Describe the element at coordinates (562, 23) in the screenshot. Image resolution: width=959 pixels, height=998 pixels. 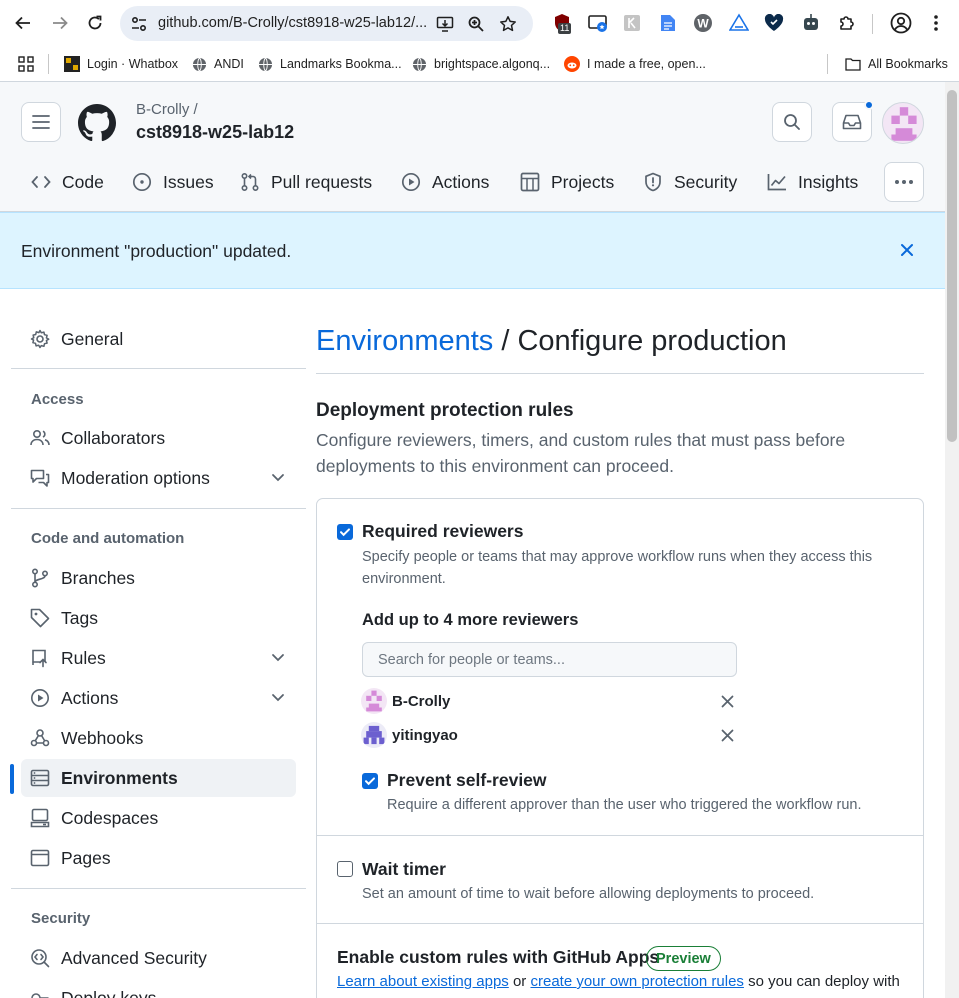
I see `extension-ublock-icon: 11` at that location.